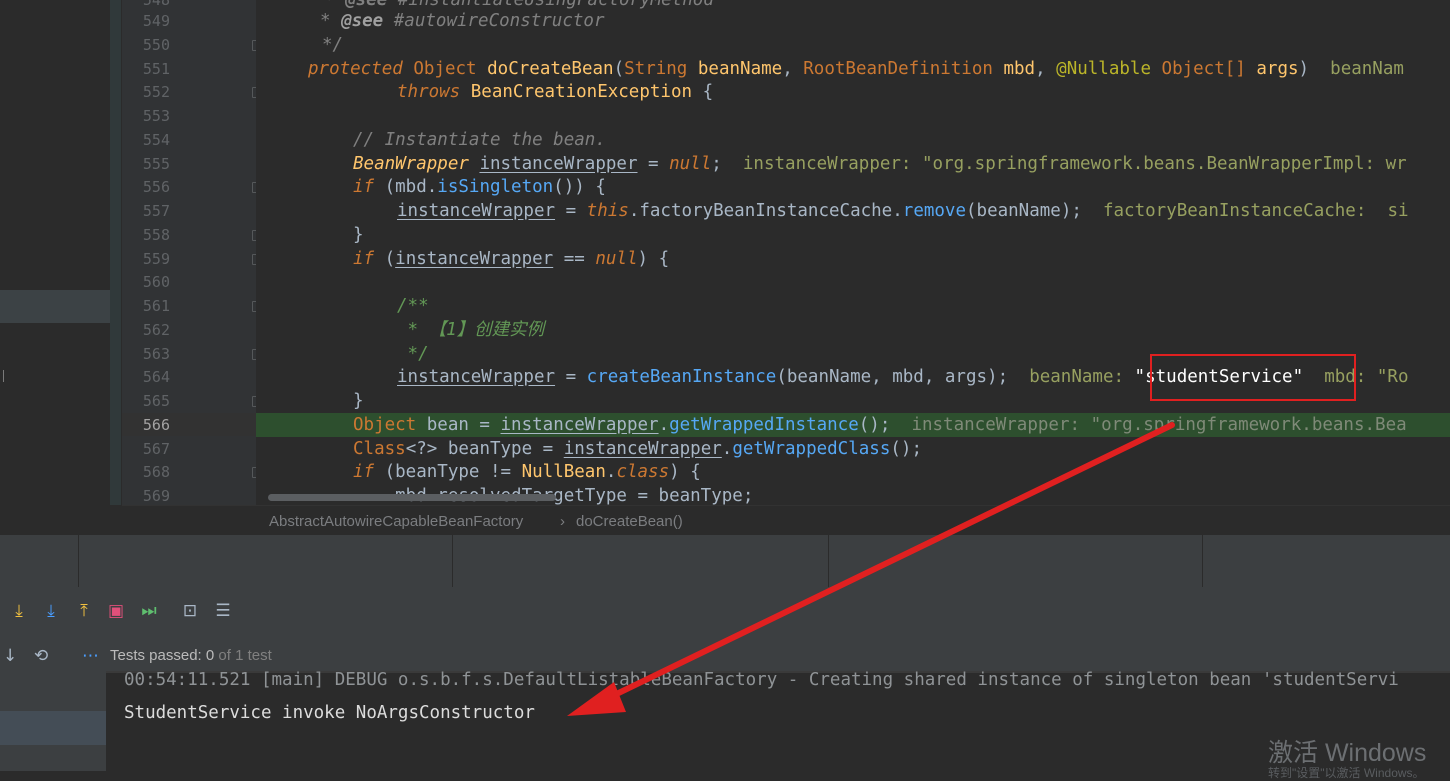  I want to click on line-number: 563, so click(156, 354).